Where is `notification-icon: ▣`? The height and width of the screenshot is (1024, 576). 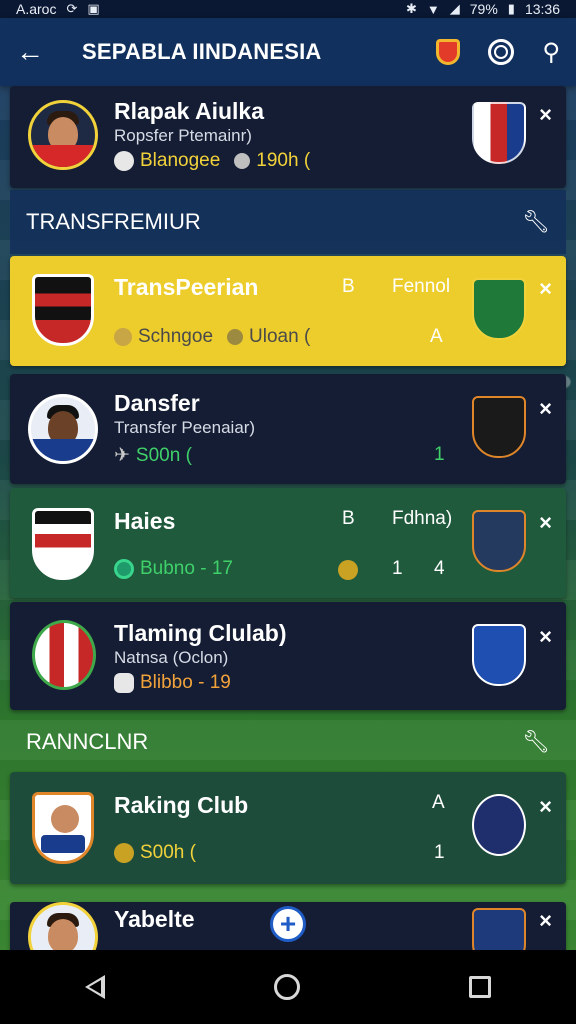
notification-icon: ▣ is located at coordinates (93, 8).